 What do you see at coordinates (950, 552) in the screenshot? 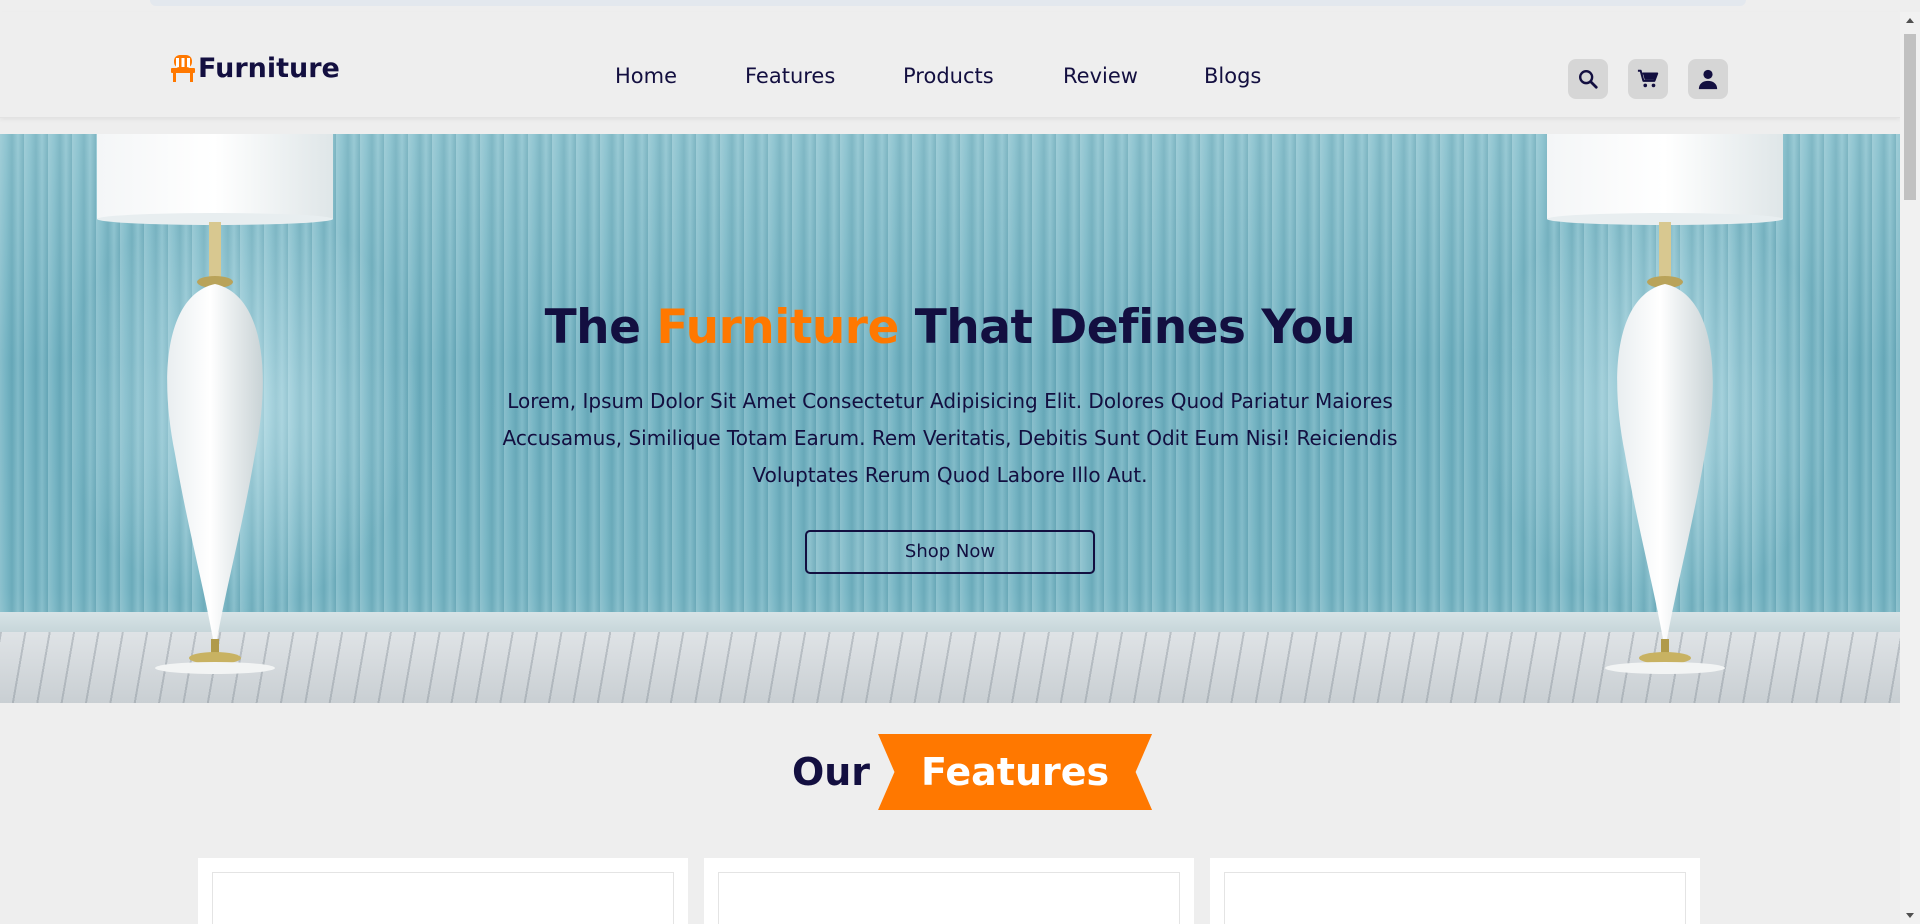
I see `shop-now-button: Shop Now` at bounding box center [950, 552].